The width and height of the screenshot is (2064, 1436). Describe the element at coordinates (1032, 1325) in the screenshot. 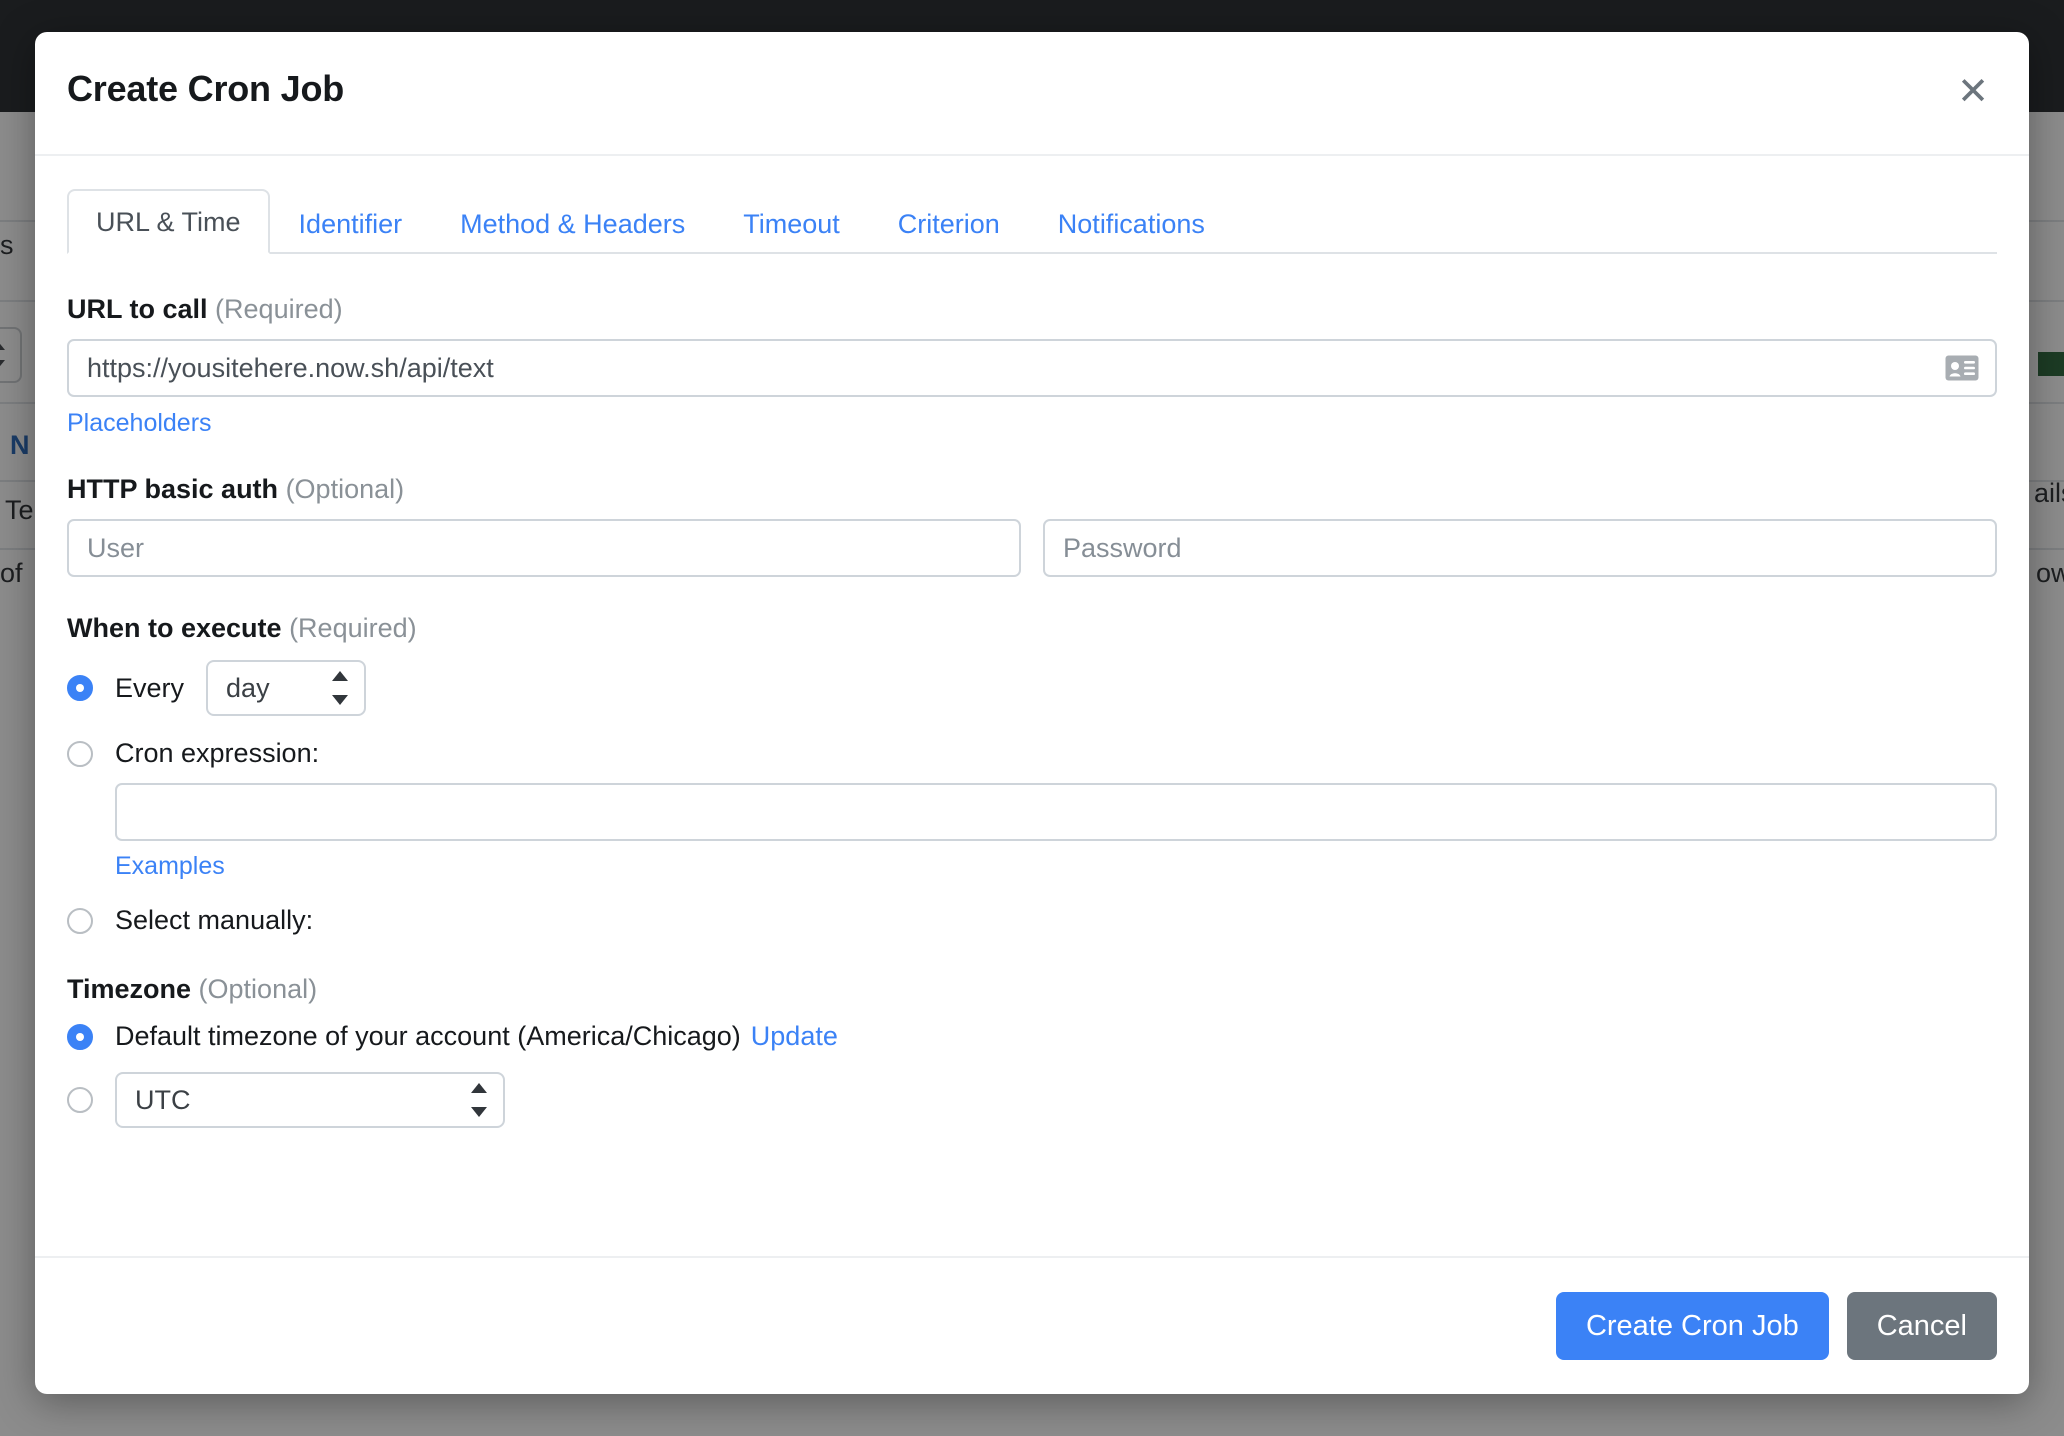

I see `dialog-footer: Create Cron Job Cancel` at that location.